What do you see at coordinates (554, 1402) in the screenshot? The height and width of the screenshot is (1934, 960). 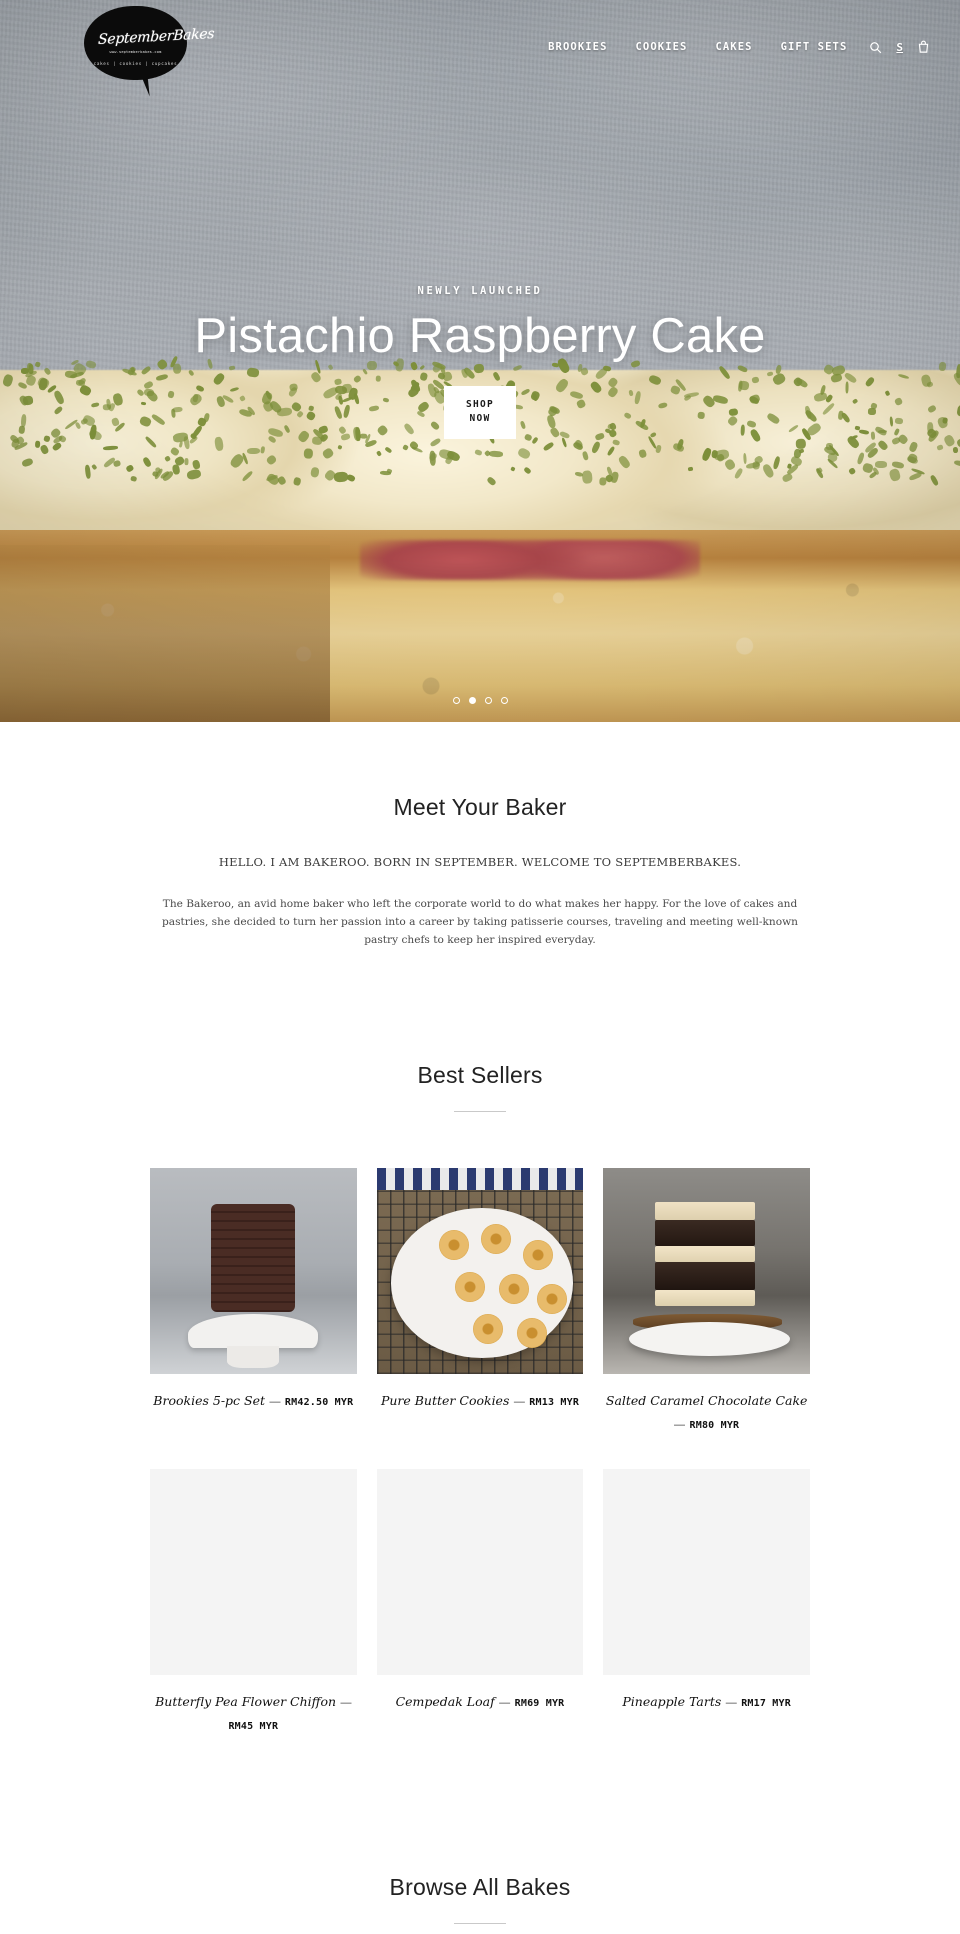 I see `product-price: RM13 MYR` at bounding box center [554, 1402].